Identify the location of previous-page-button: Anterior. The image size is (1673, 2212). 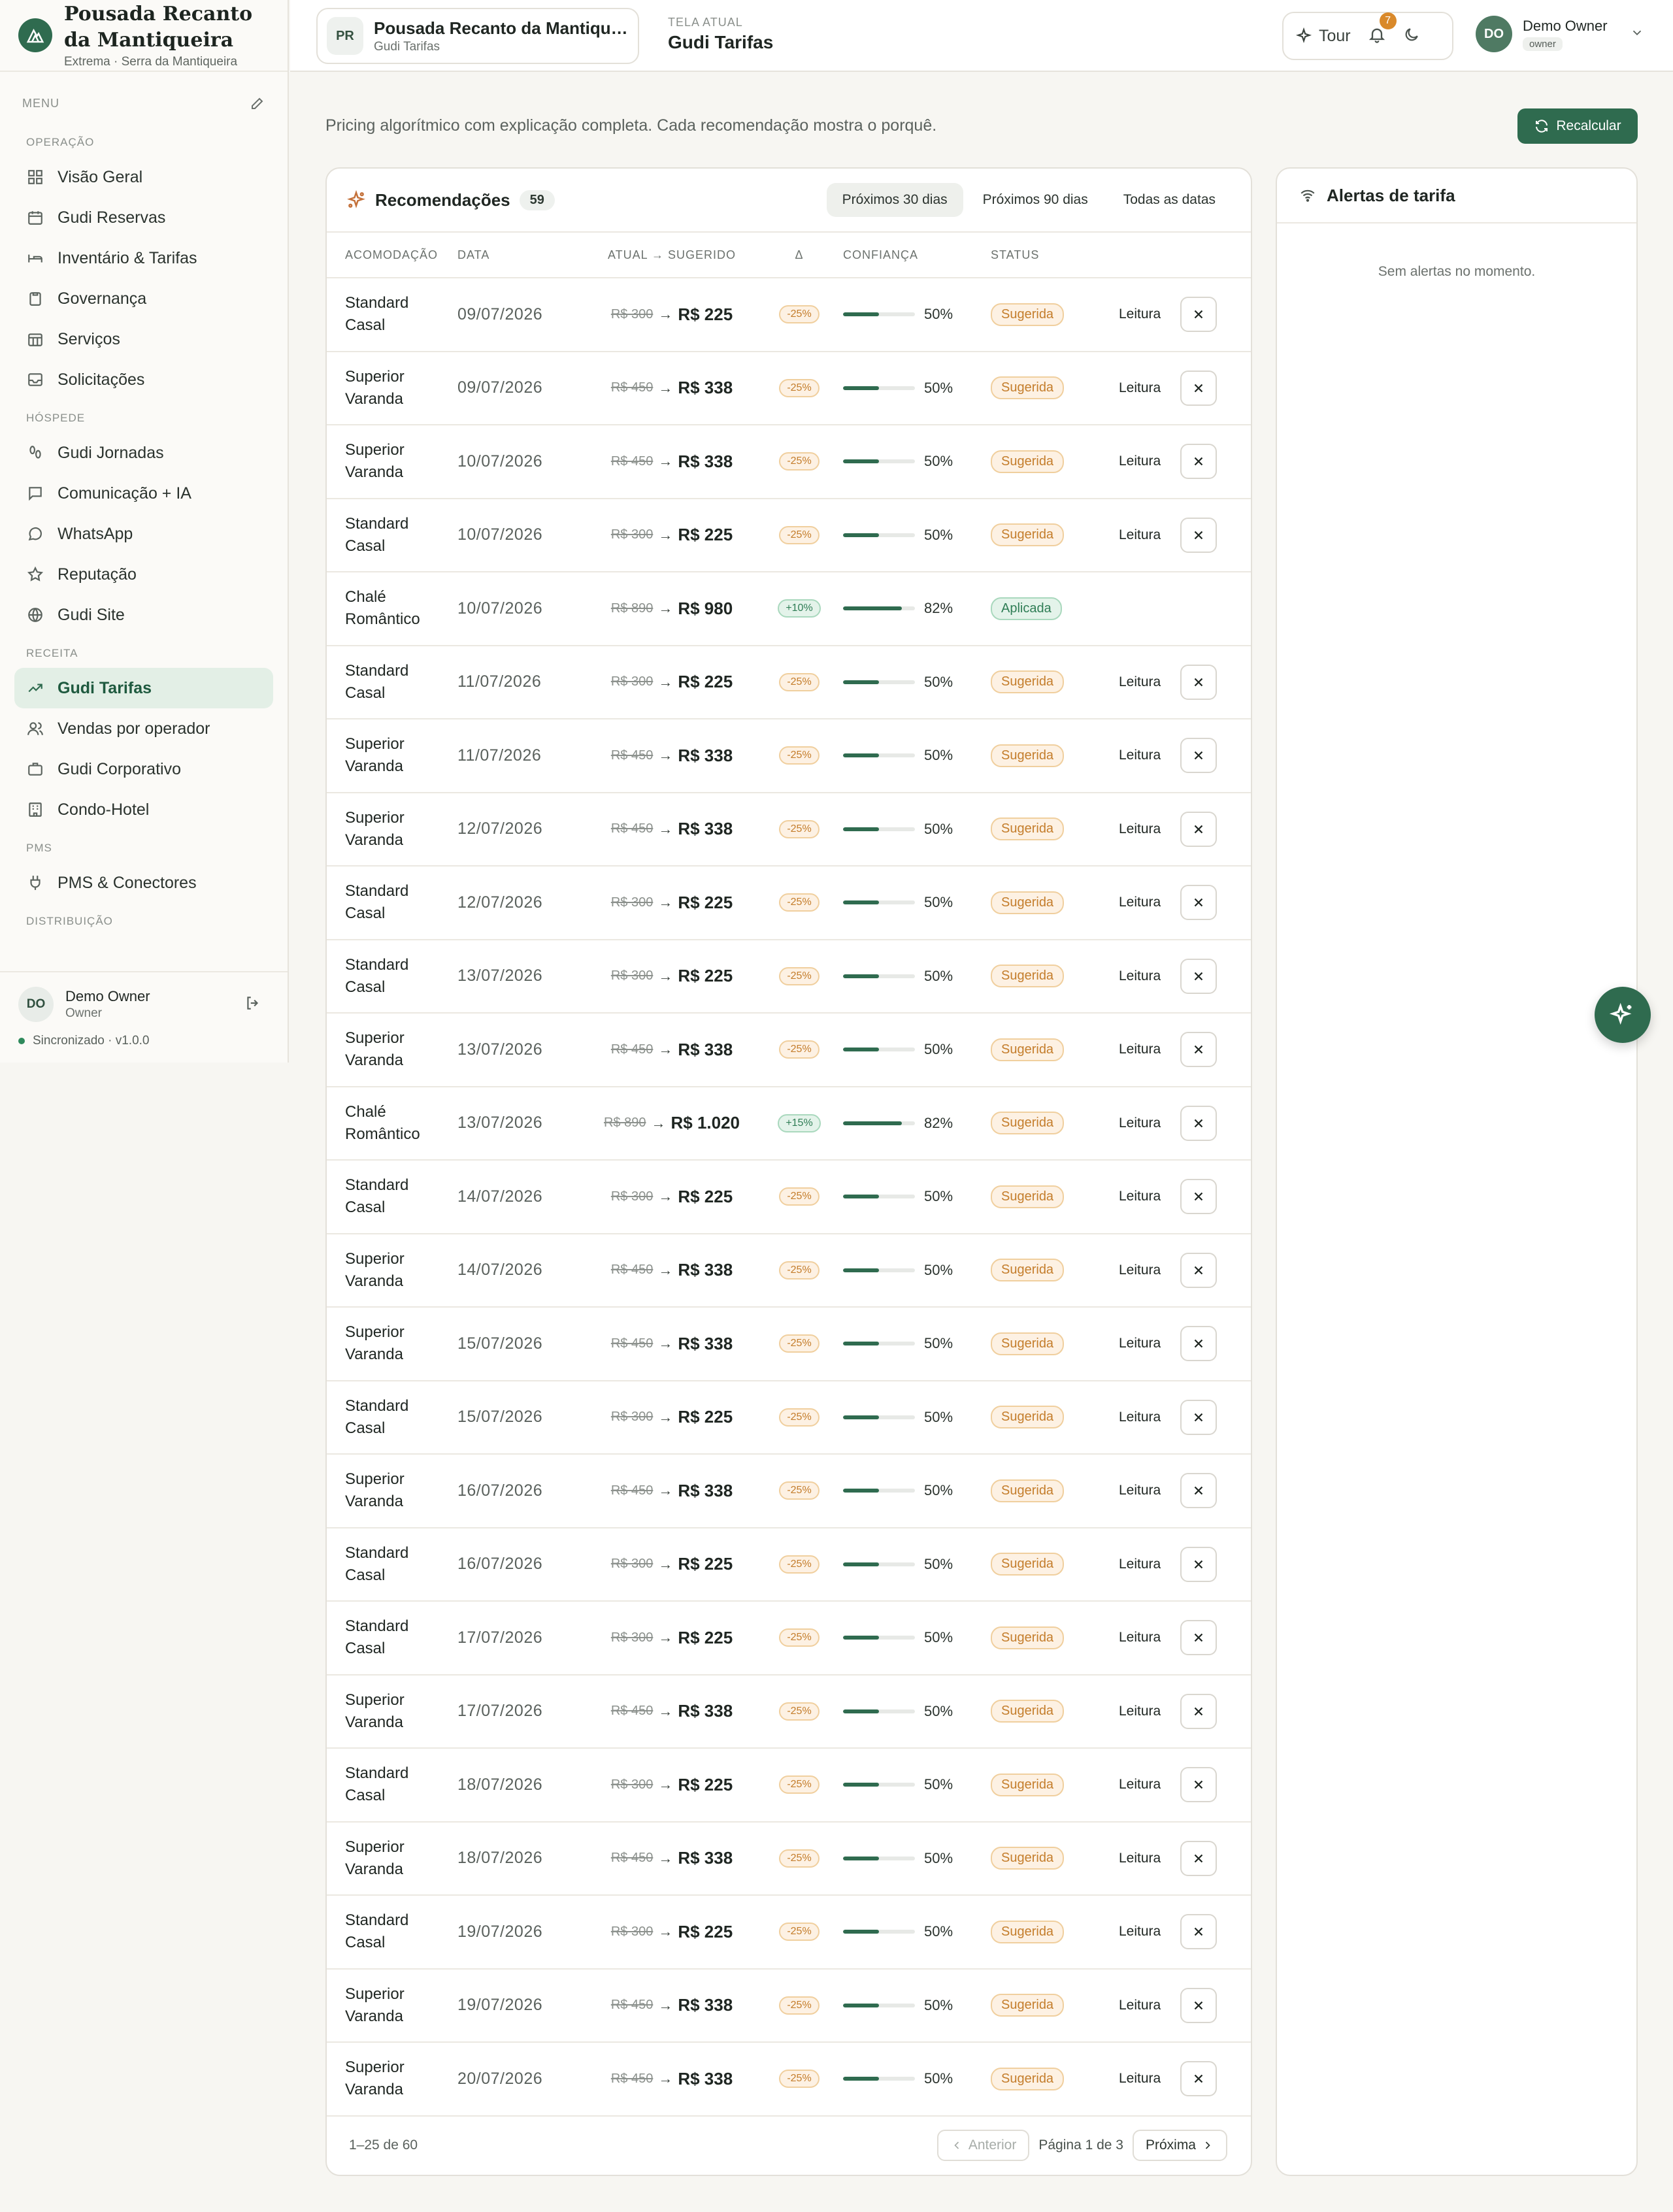
(983, 2145).